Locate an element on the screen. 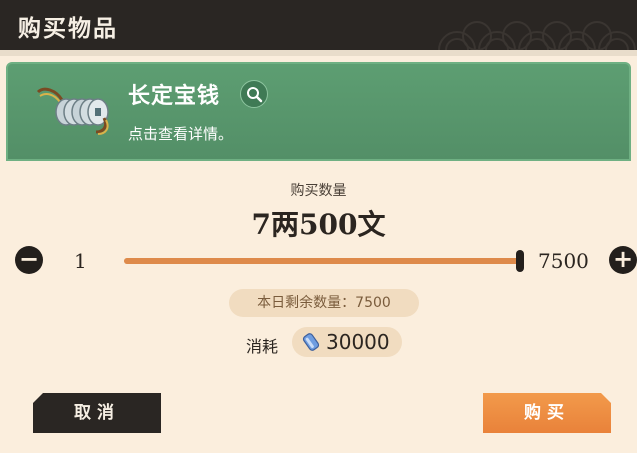 The image size is (637, 453). coin-string-icon is located at coordinates (72, 111).